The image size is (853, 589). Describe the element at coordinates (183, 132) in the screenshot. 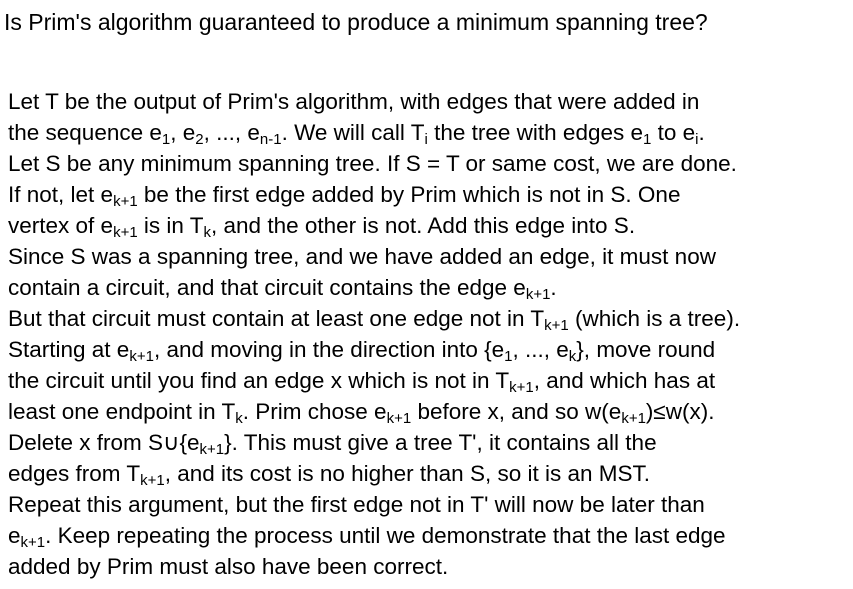

I see `text-run: , e` at that location.